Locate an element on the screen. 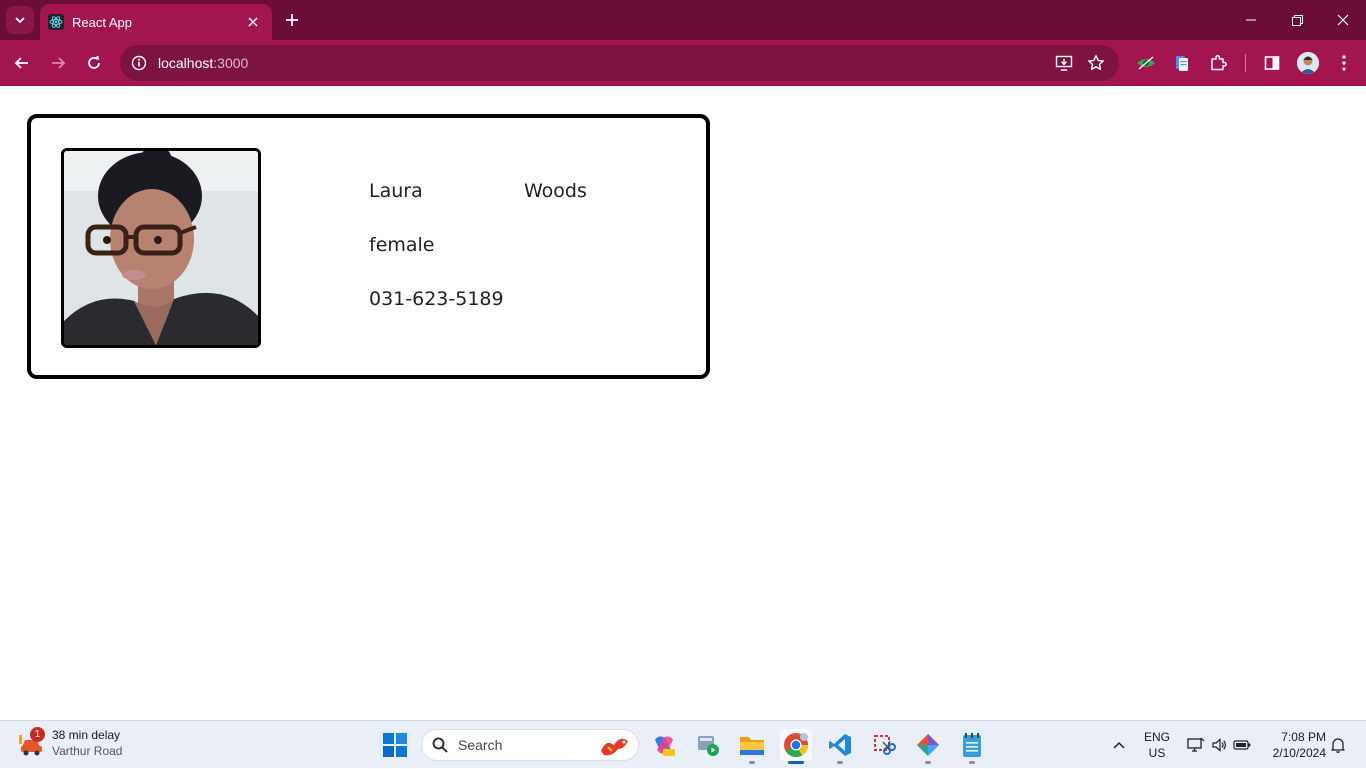  traffic-subtitle: Varthur Road is located at coordinates (87, 751).